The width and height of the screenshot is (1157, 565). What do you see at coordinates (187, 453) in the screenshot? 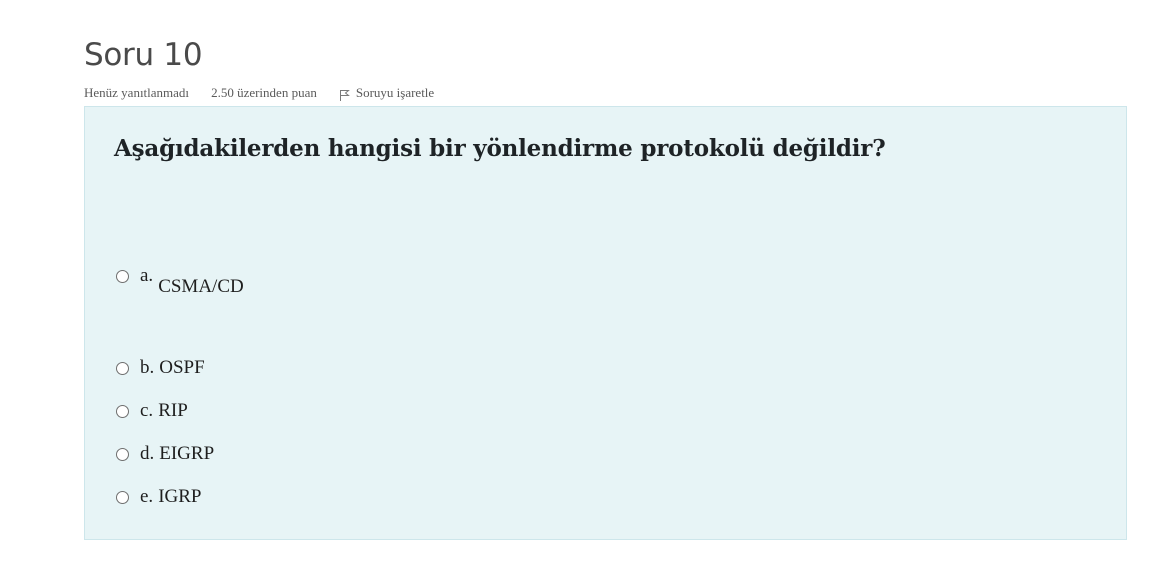
I see `option-text: EIGRP` at bounding box center [187, 453].